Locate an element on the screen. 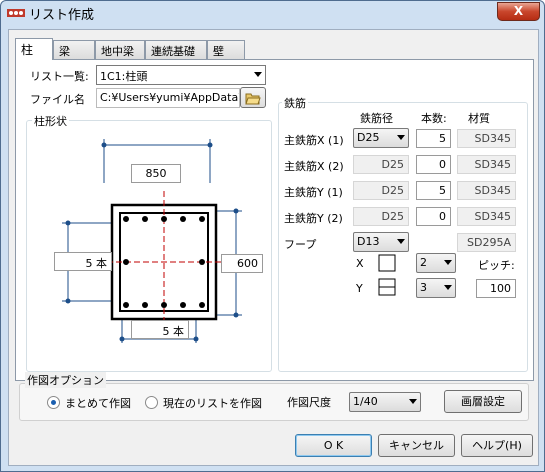  hoop-x-shape-icon is located at coordinates (387, 263).